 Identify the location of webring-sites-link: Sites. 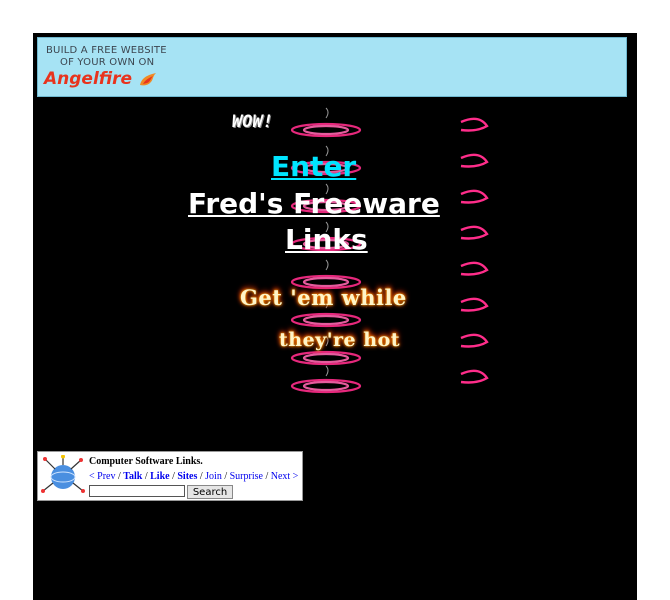
(187, 476).